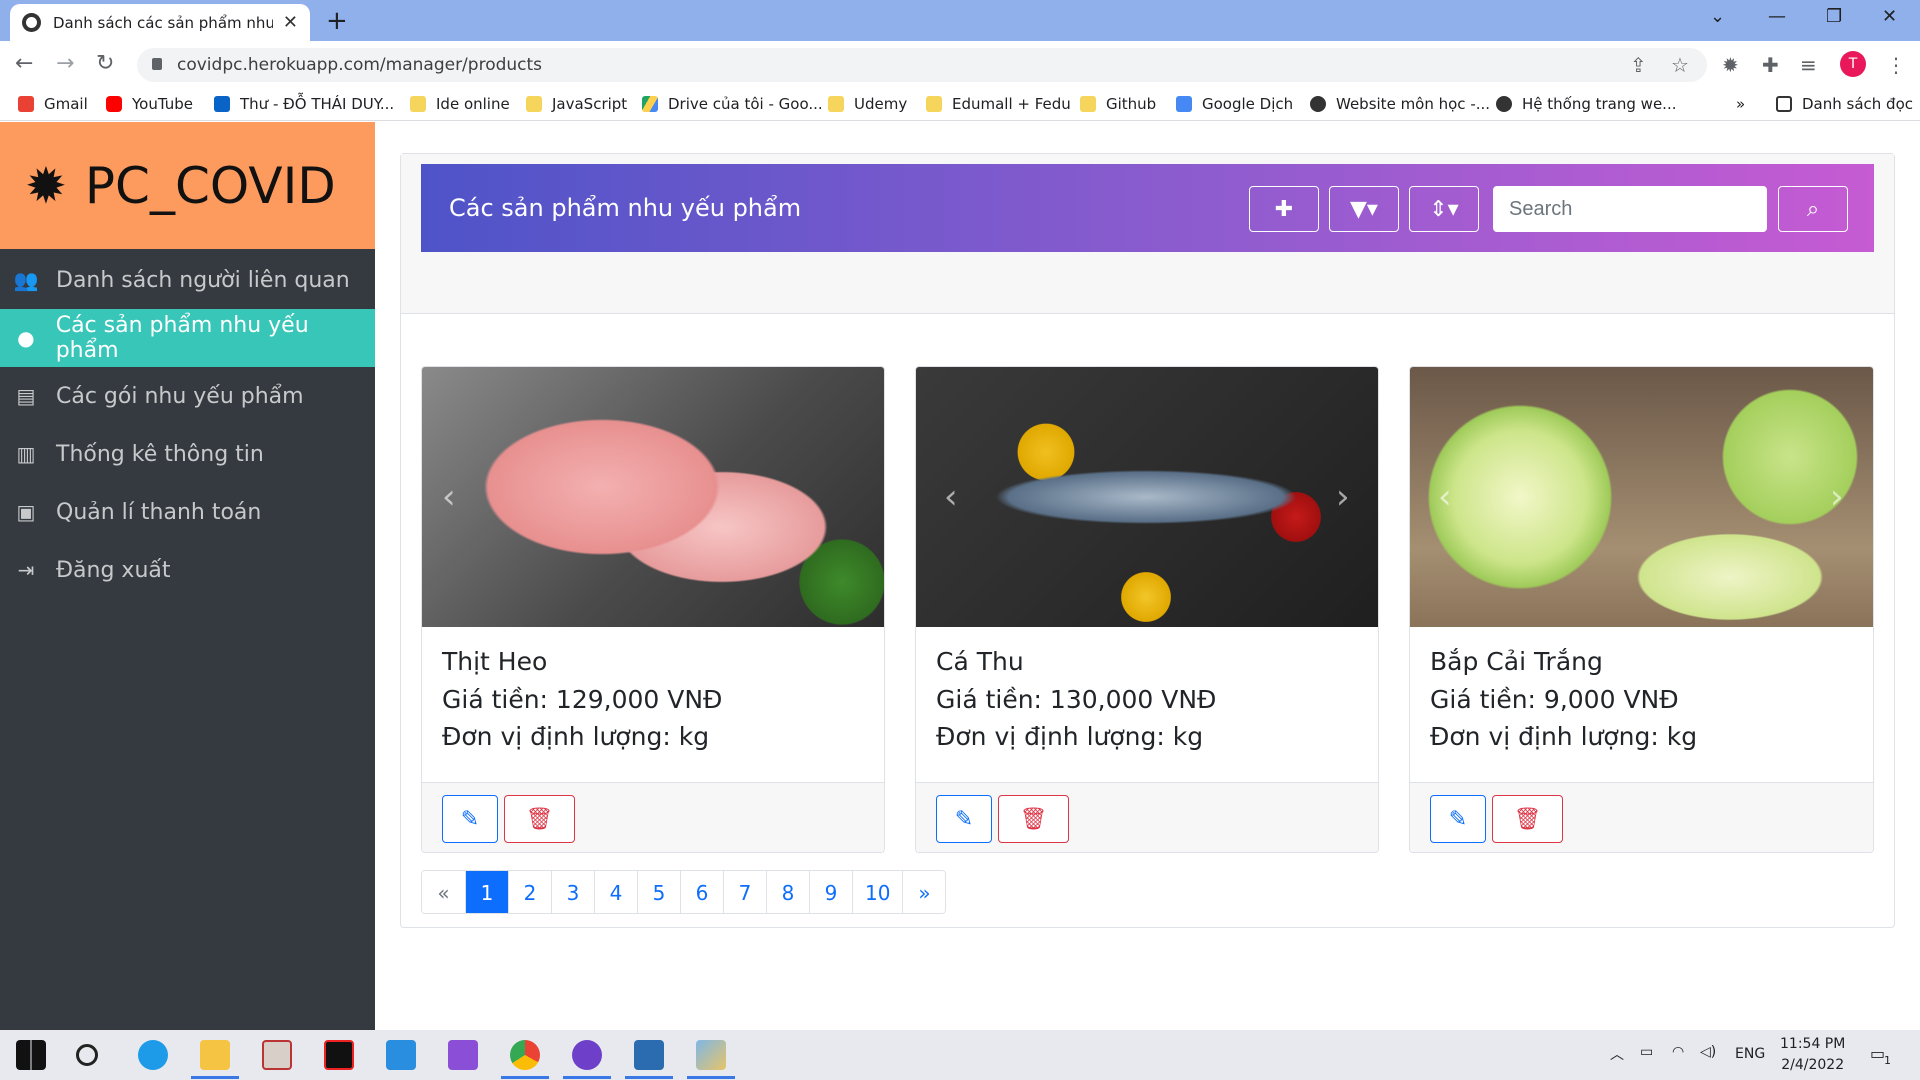 The image size is (1920, 1080). Describe the element at coordinates (576, 104) in the screenshot. I see `bookmark-javascript: JavaScript` at that location.